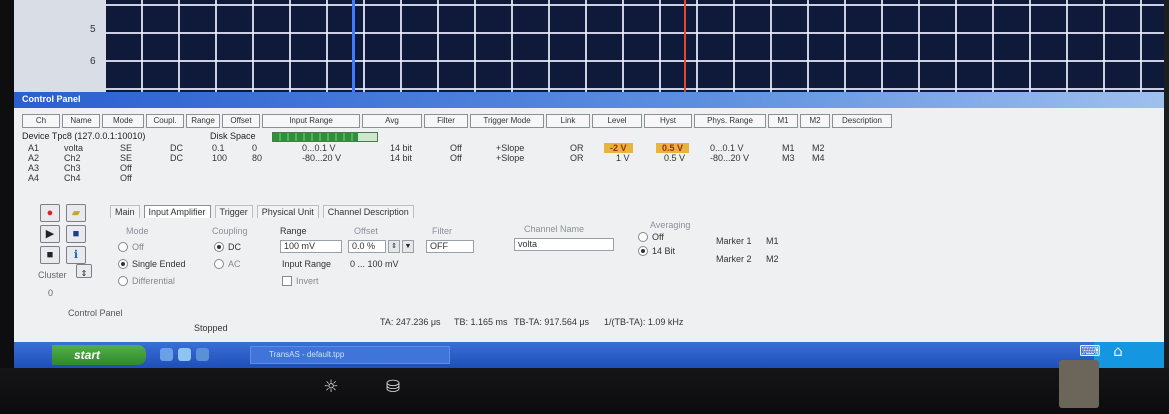 This screenshot has height=414, width=1169. What do you see at coordinates (818, 158) in the screenshot?
I see `cell-m2: M4` at bounding box center [818, 158].